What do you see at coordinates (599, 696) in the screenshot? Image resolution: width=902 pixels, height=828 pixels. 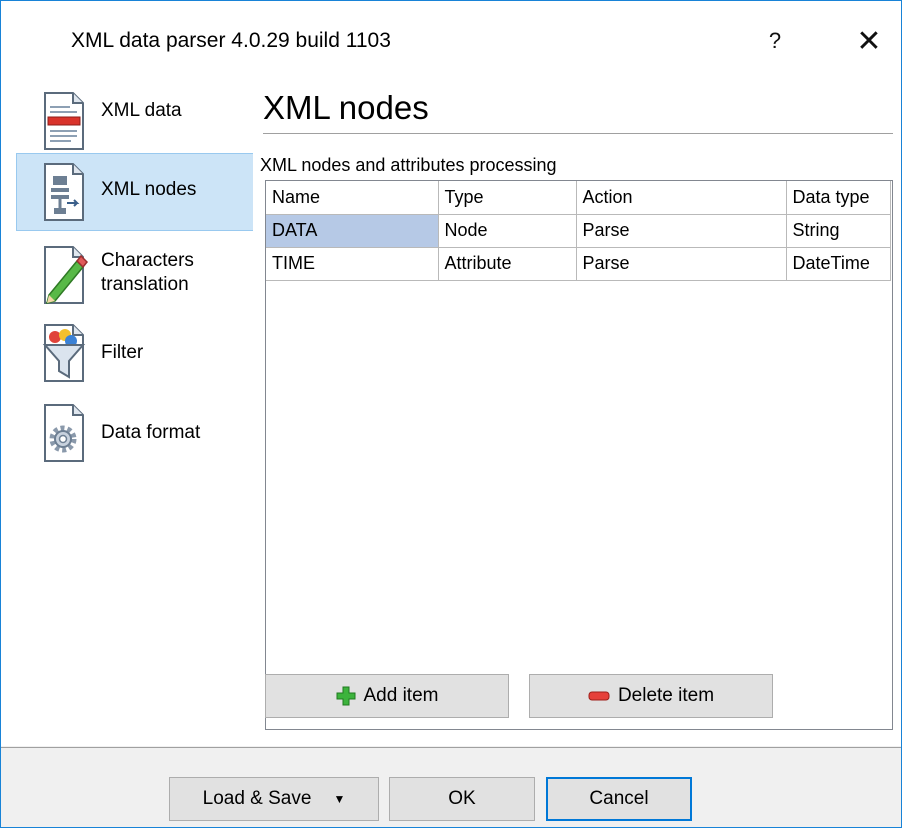 I see `minus-icon` at bounding box center [599, 696].